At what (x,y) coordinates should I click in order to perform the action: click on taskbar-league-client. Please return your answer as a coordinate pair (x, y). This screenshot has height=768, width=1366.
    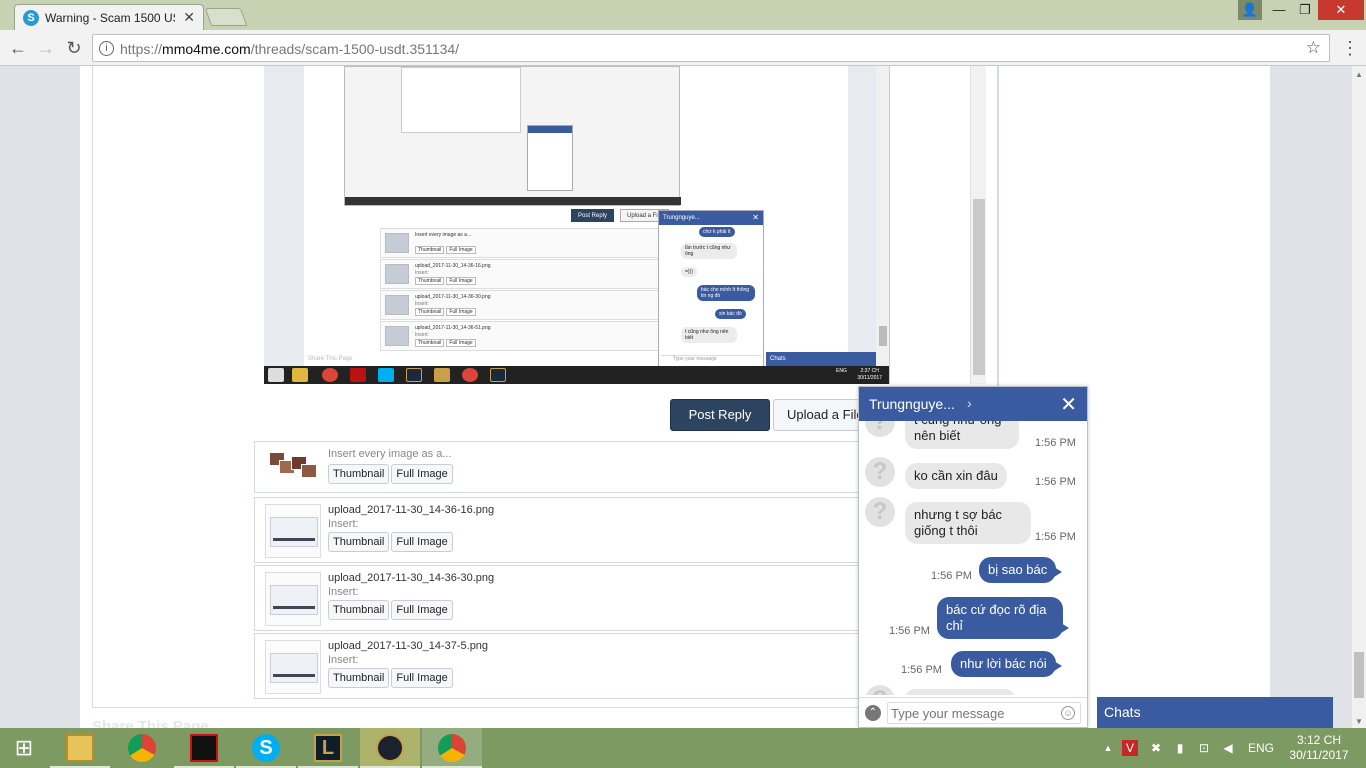
    Looking at the image, I should click on (390, 748).